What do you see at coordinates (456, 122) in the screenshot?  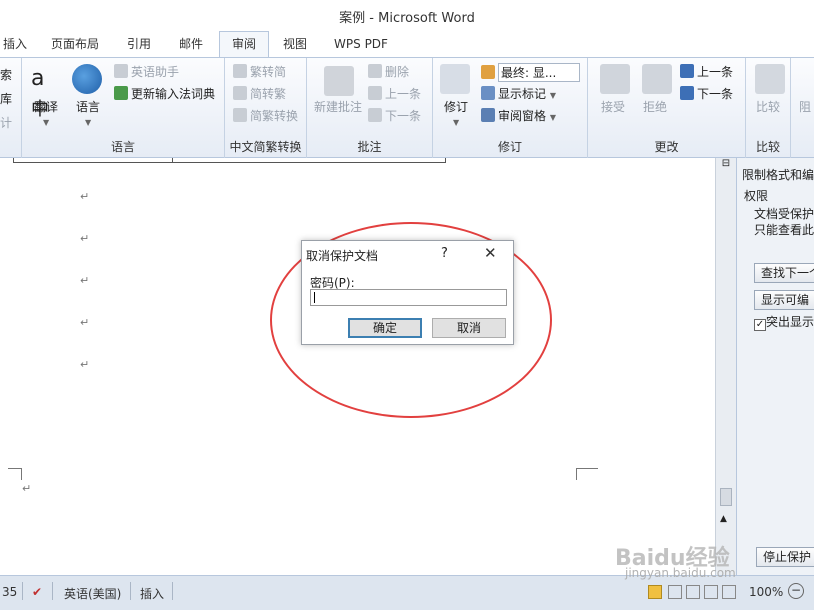 I see `track-changes-caret-icon: ▼` at bounding box center [456, 122].